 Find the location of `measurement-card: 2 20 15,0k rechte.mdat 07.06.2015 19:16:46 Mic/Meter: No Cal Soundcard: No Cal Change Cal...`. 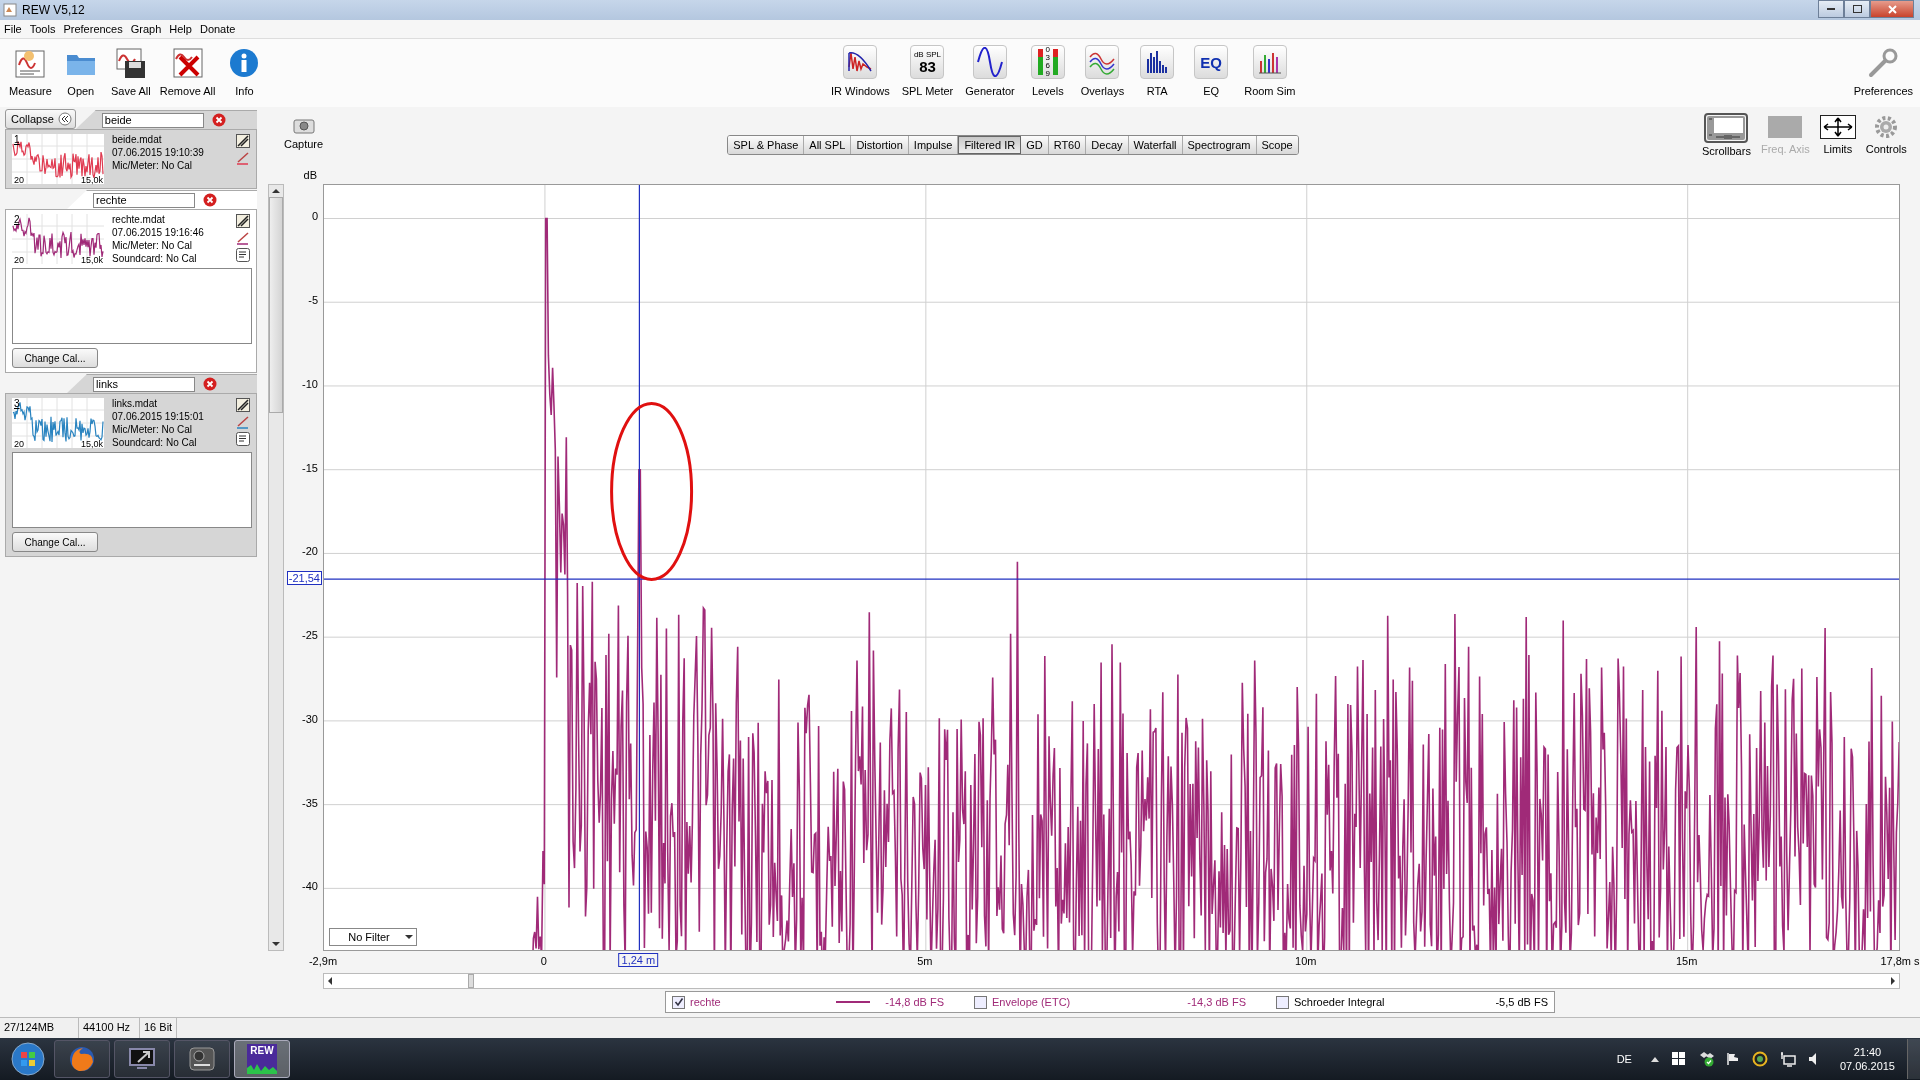

measurement-card: 2 20 15,0k rechte.mdat 07.06.2015 19:16:46 Mic/Meter: No Cal Soundcard: No Cal Change Cal... is located at coordinates (131, 291).